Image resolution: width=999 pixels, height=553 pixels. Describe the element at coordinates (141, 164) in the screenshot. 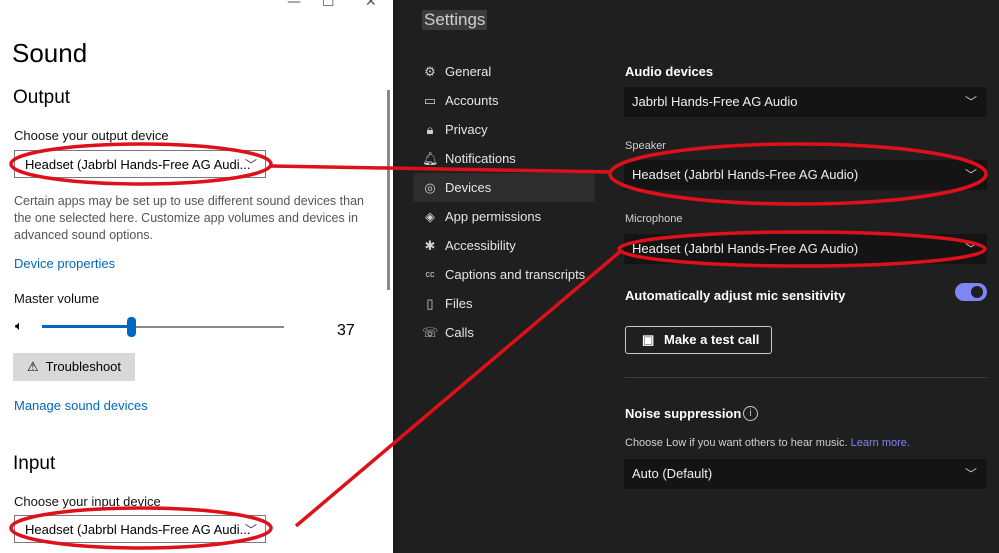

I see `output-device-highlight` at that location.